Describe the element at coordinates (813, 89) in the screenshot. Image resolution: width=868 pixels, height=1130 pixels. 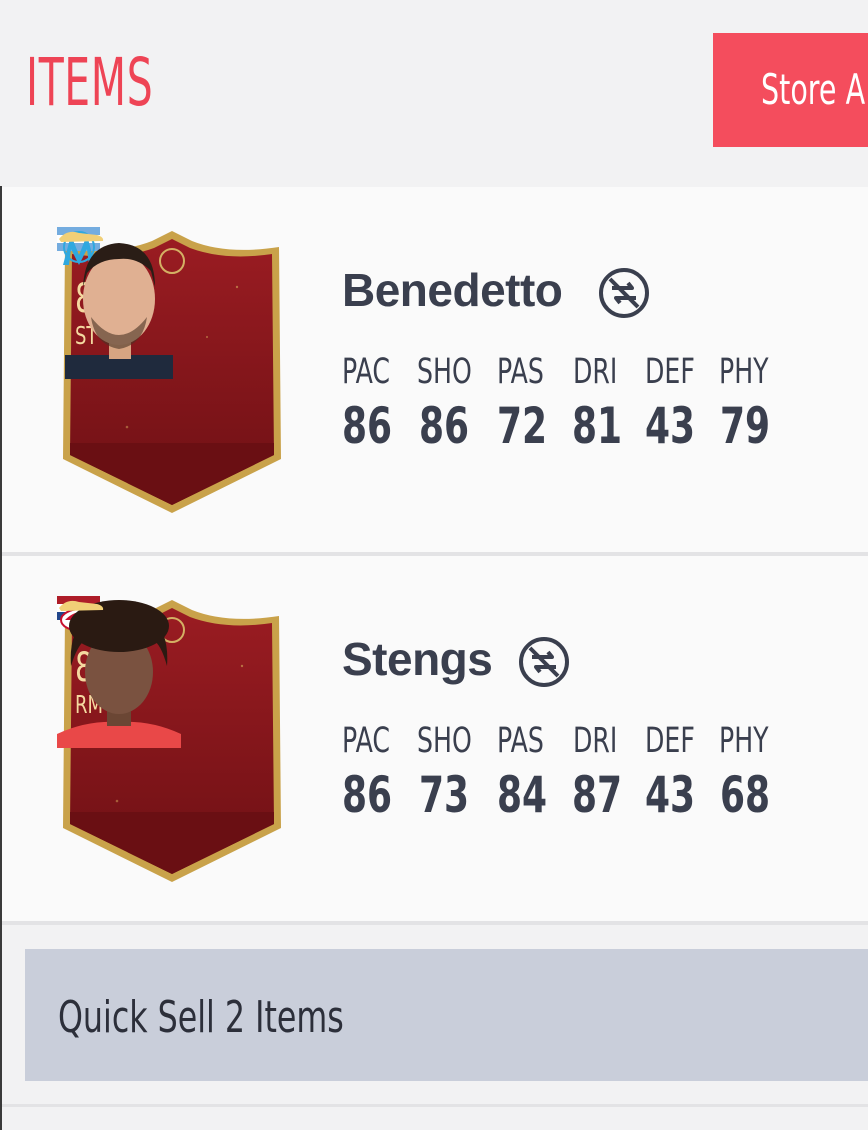
I see `store-all-button-label: Store A` at that location.